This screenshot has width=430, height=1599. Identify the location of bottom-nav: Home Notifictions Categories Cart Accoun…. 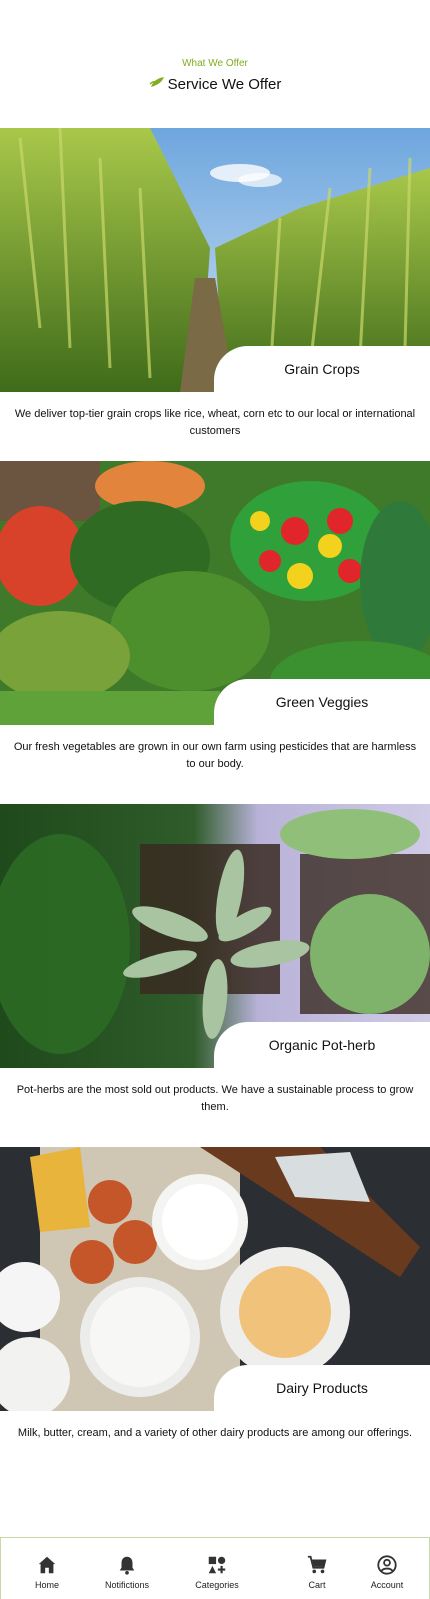
(215, 1568).